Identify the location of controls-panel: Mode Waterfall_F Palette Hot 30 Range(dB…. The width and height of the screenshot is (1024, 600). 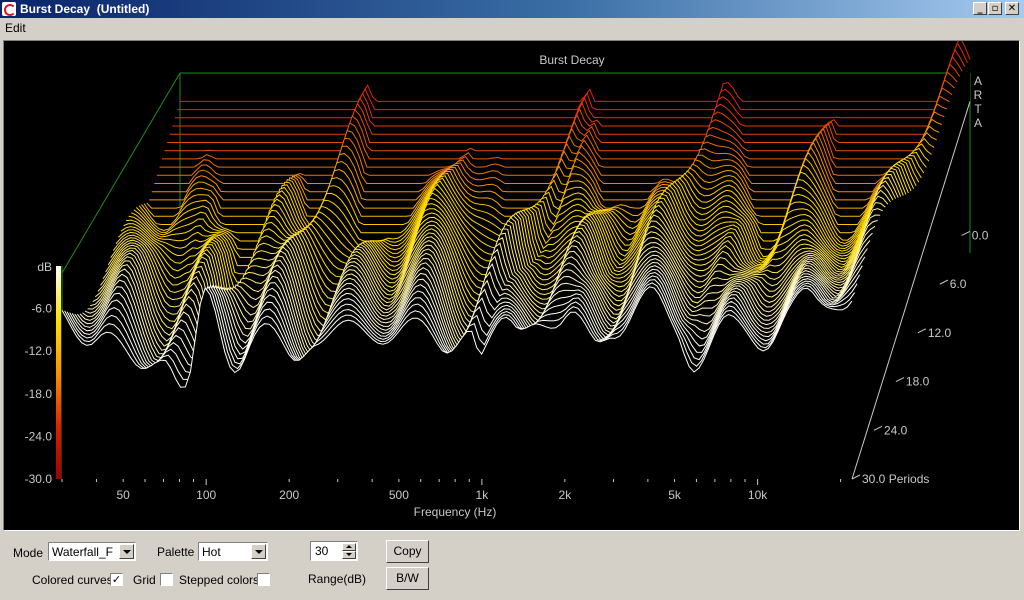
(512, 567).